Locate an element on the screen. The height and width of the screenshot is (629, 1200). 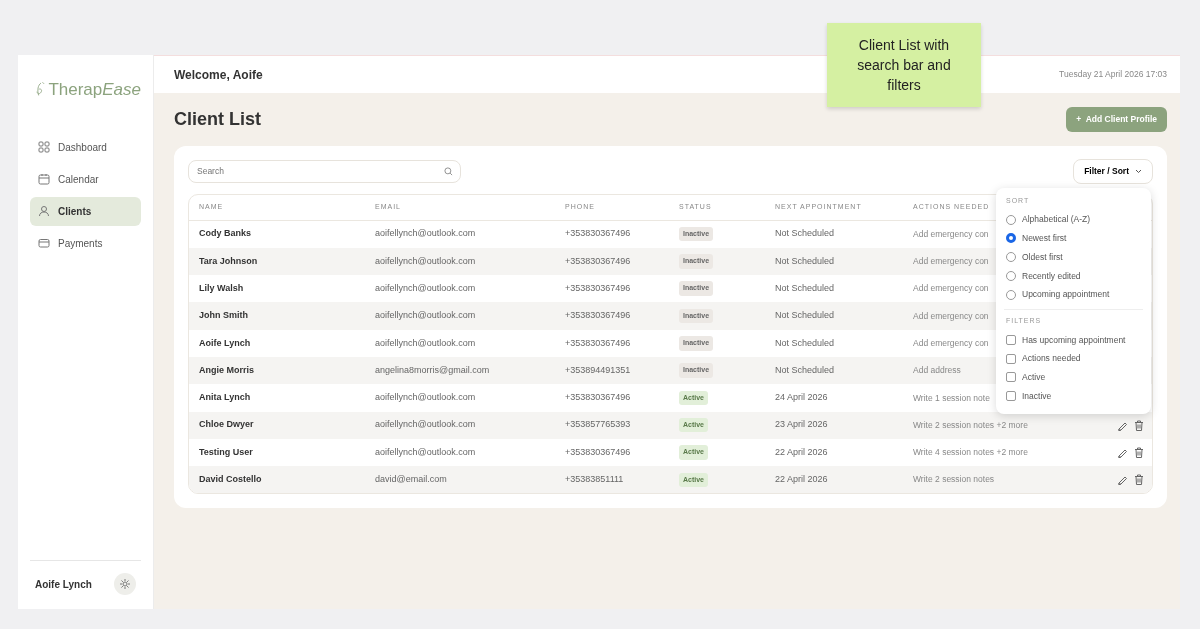
chevron-down-icon is located at coordinates (1138, 171).